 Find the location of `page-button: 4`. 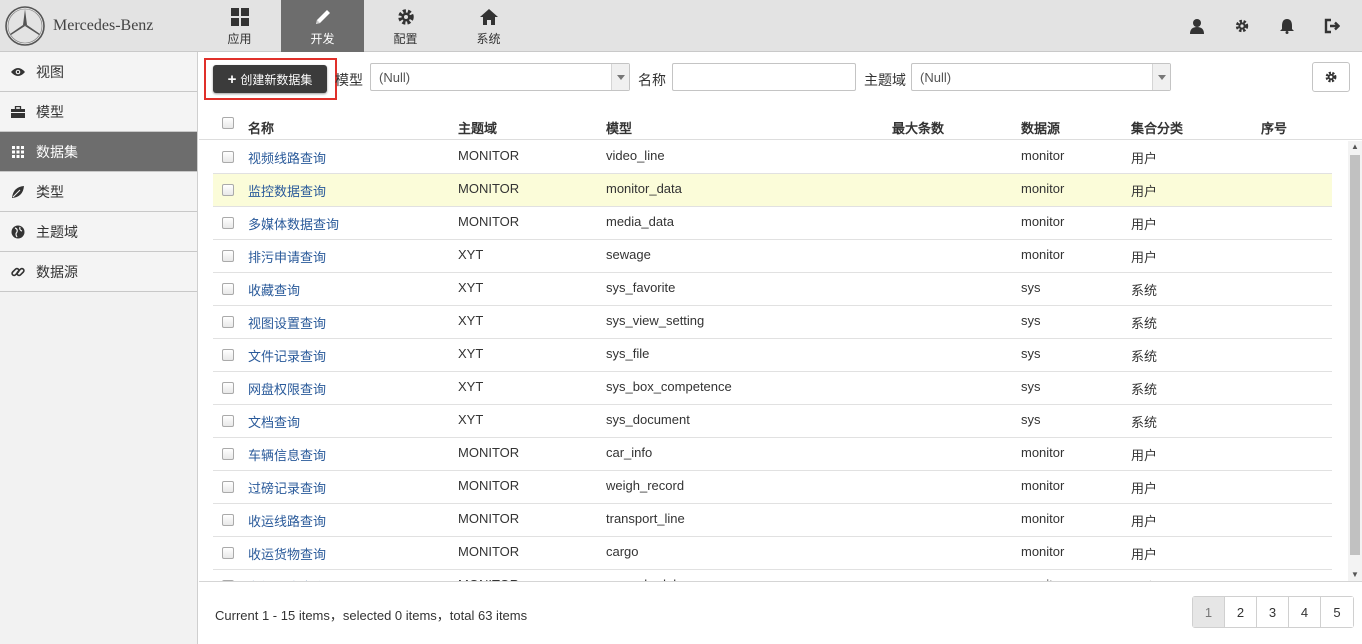

page-button: 4 is located at coordinates (1305, 612).